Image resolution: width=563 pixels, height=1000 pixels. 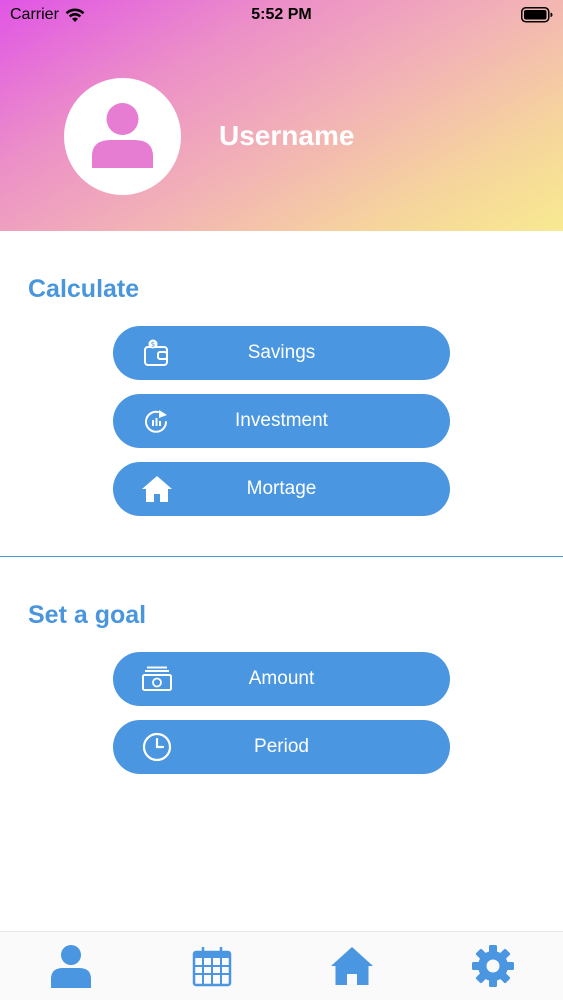 I want to click on username: Username, so click(x=287, y=135).